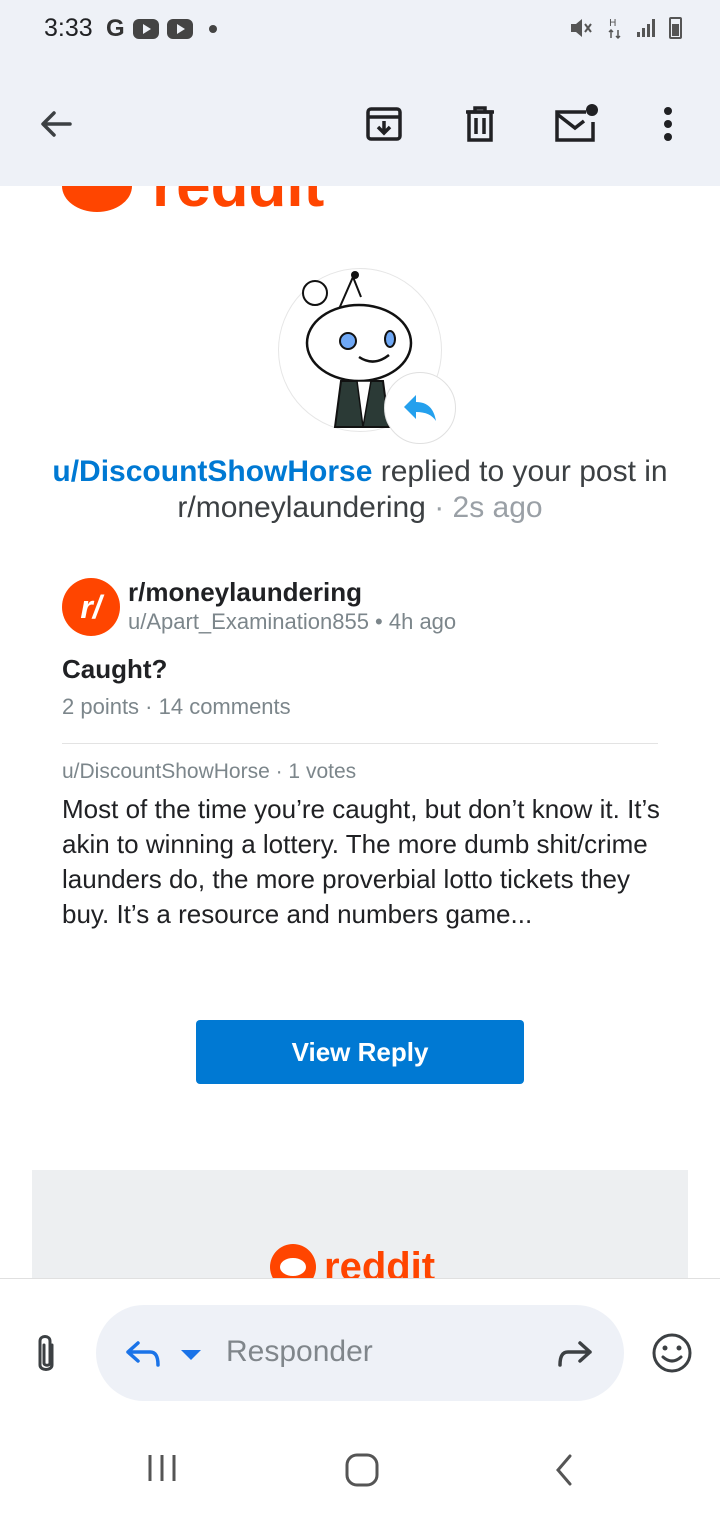  I want to click on subreddit-icon: r/, so click(91, 607).